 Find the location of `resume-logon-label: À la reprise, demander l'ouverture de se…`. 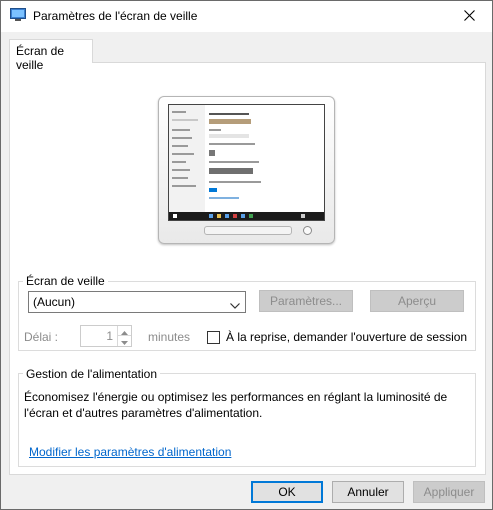

resume-logon-label: À la reprise, demander l'ouverture de se… is located at coordinates (346, 337).